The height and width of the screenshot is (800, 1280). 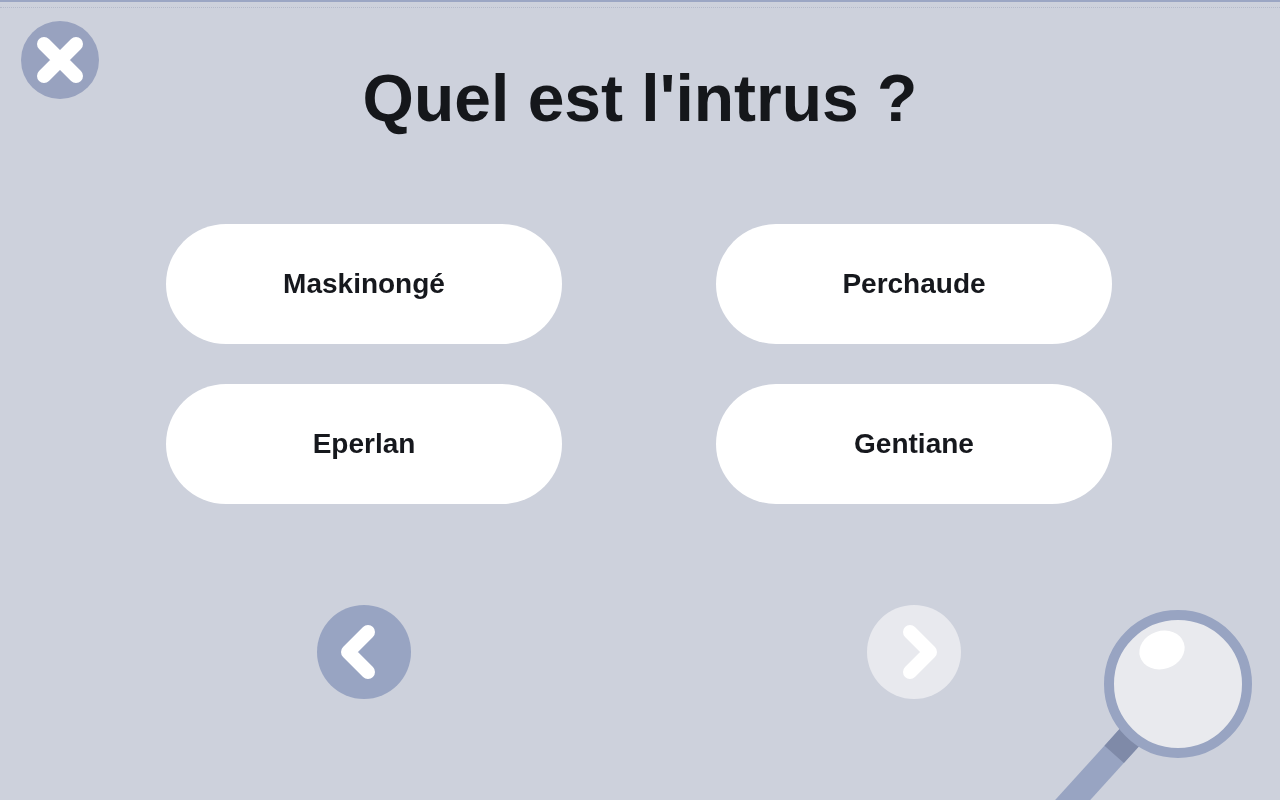 I want to click on answer-option: Maskinongé, so click(x=364, y=284).